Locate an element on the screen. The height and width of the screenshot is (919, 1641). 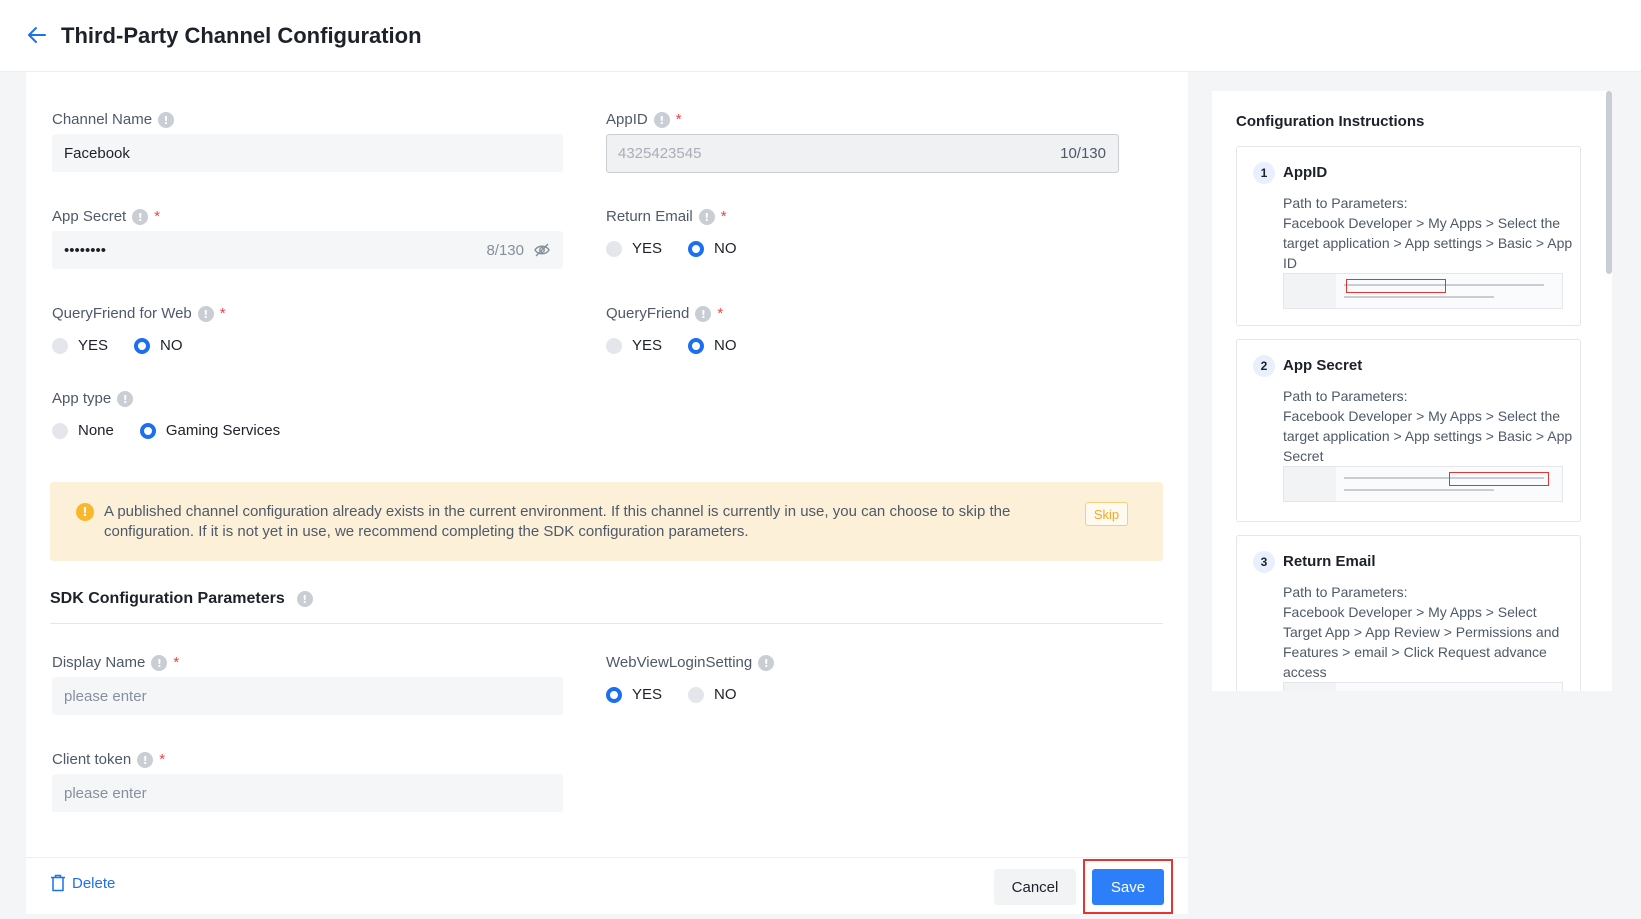
footer-bar: Delete Cancel Save is located at coordinates (607, 885).